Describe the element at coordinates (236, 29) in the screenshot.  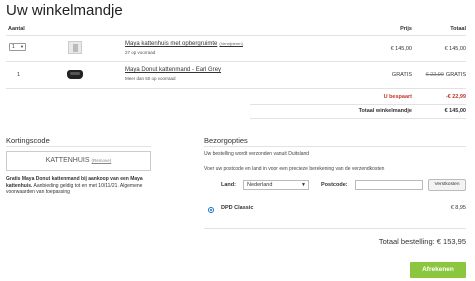
I see `cart-table-header: Aantal Prijs Totaal` at that location.